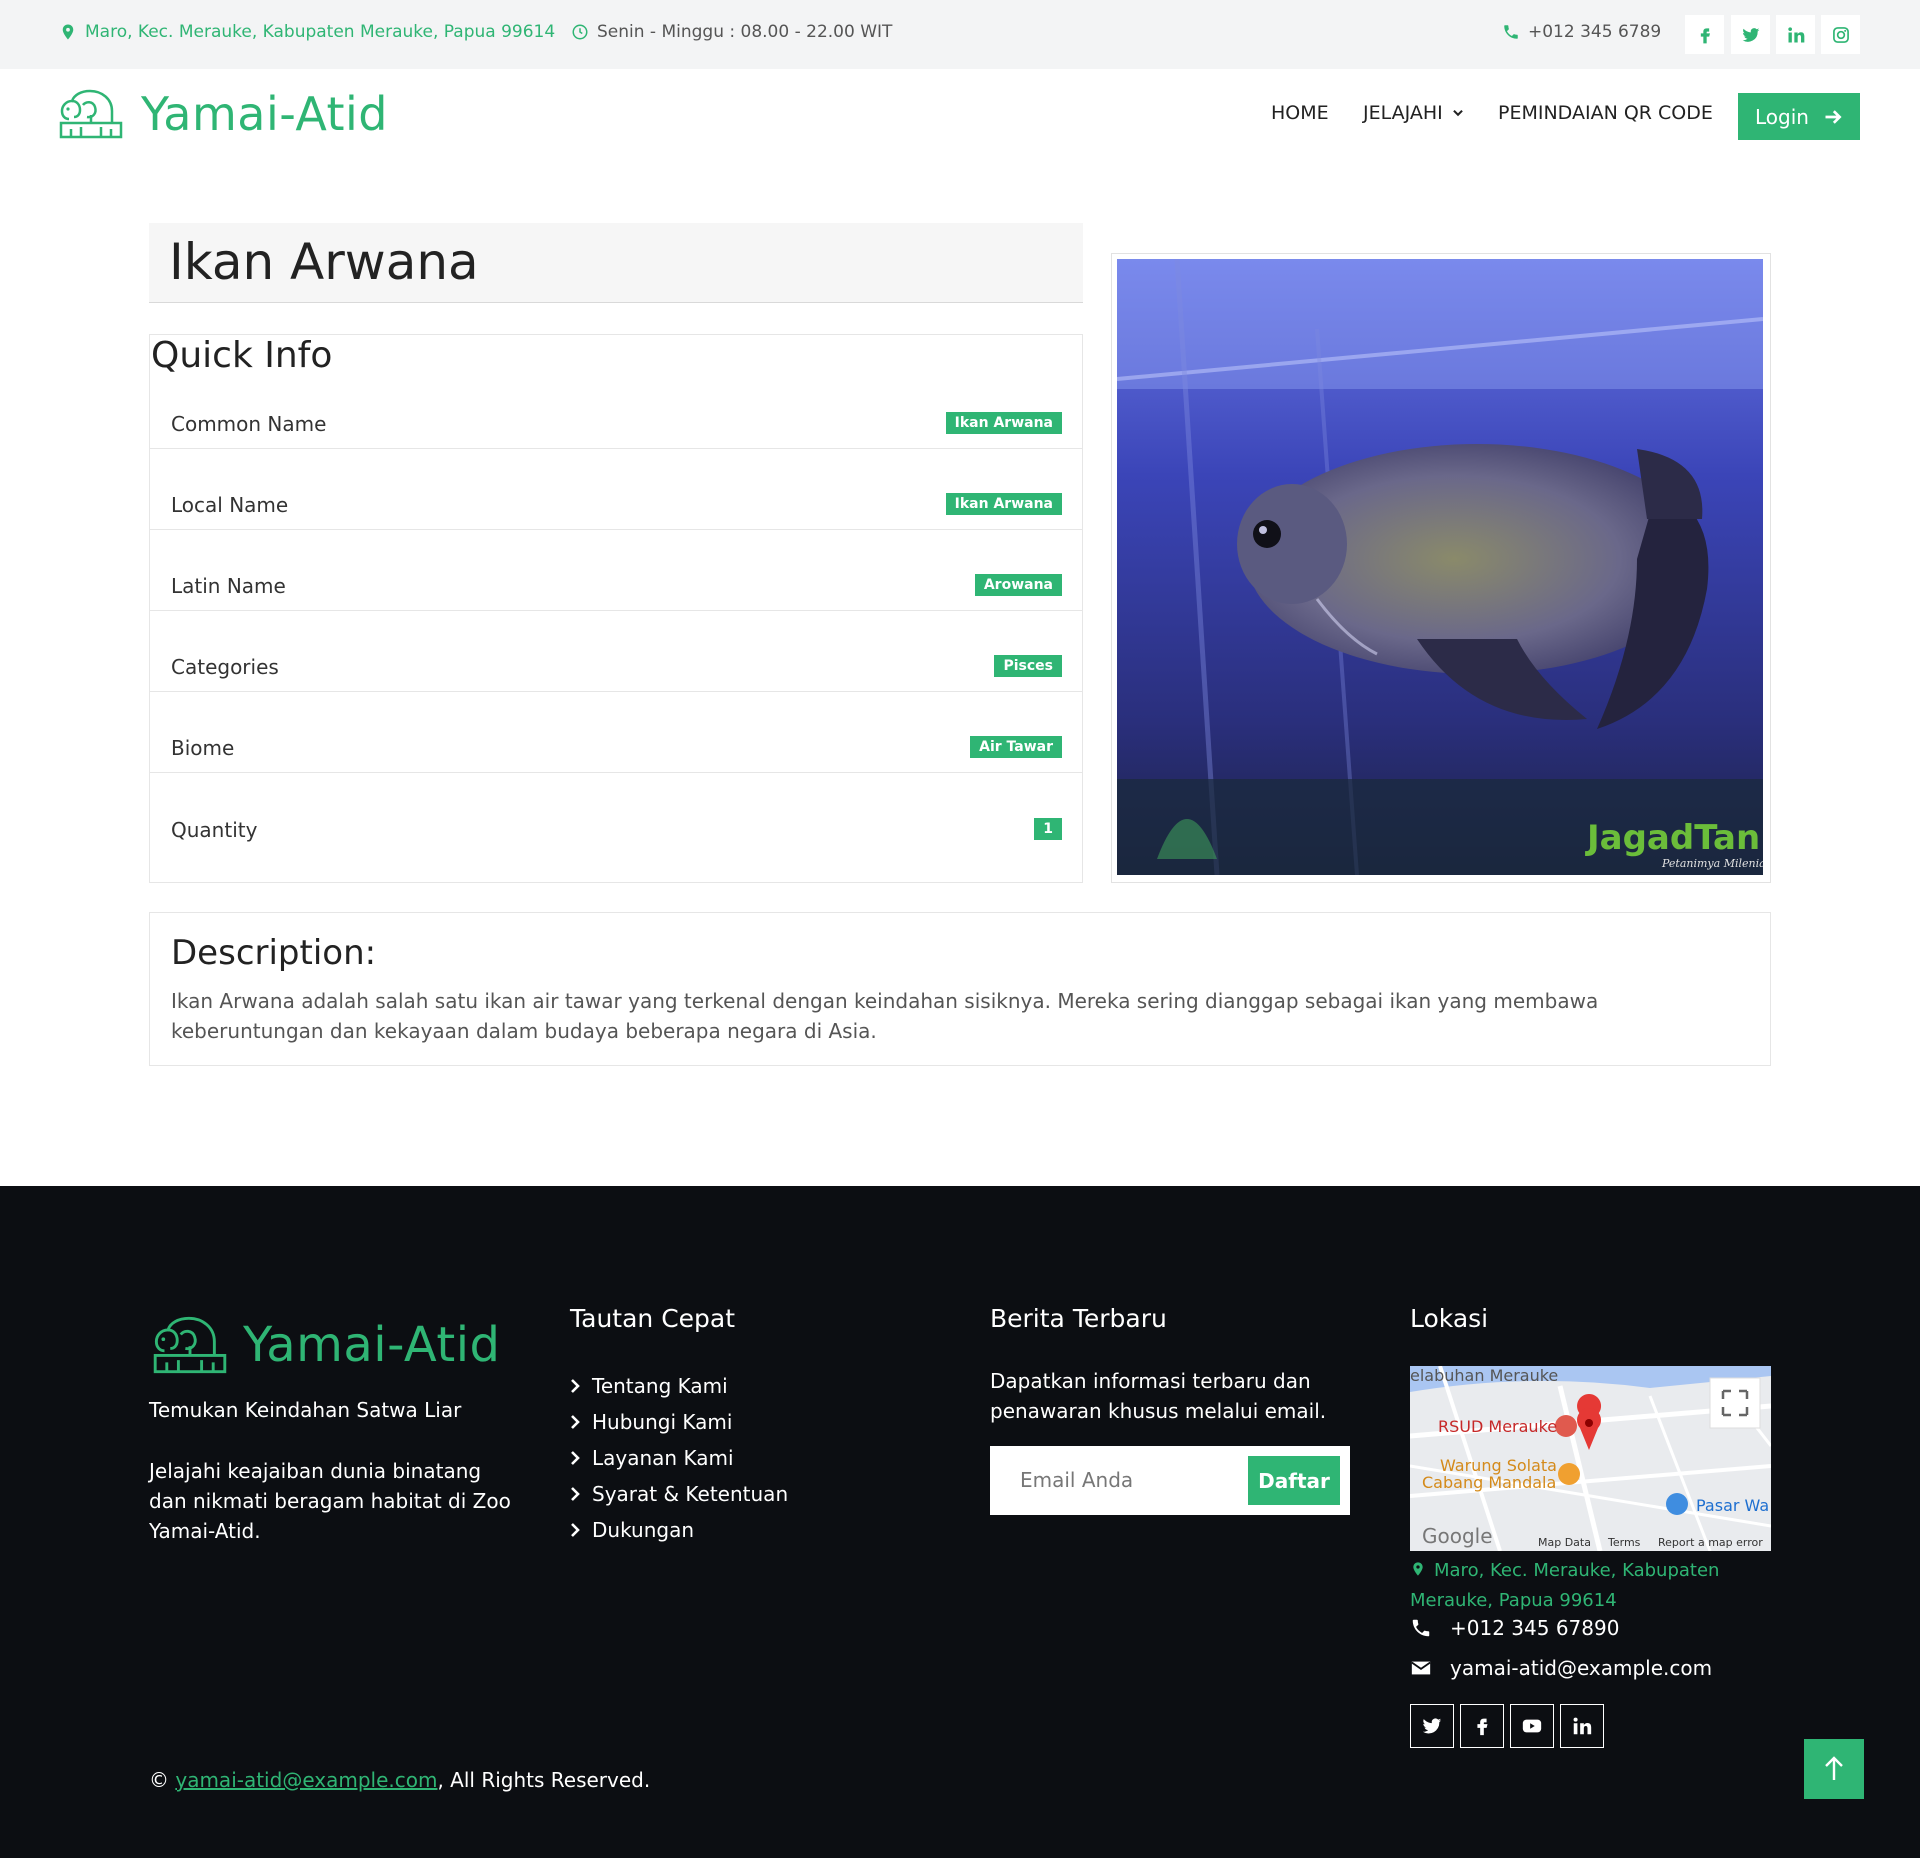  I want to click on topbar-hours-text: Senin - Minggu : 08.00 - 22.00 WIT, so click(745, 32).